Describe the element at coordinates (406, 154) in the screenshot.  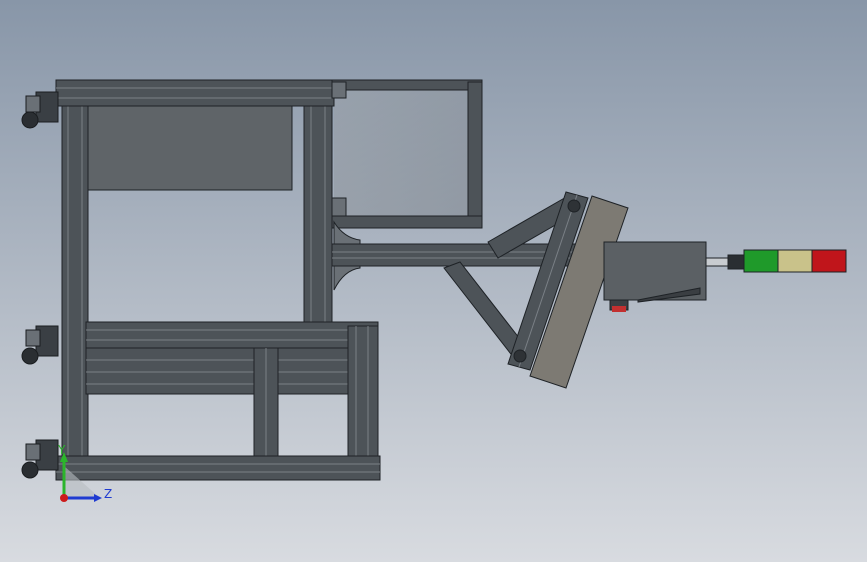
I see `glass-guard` at that location.